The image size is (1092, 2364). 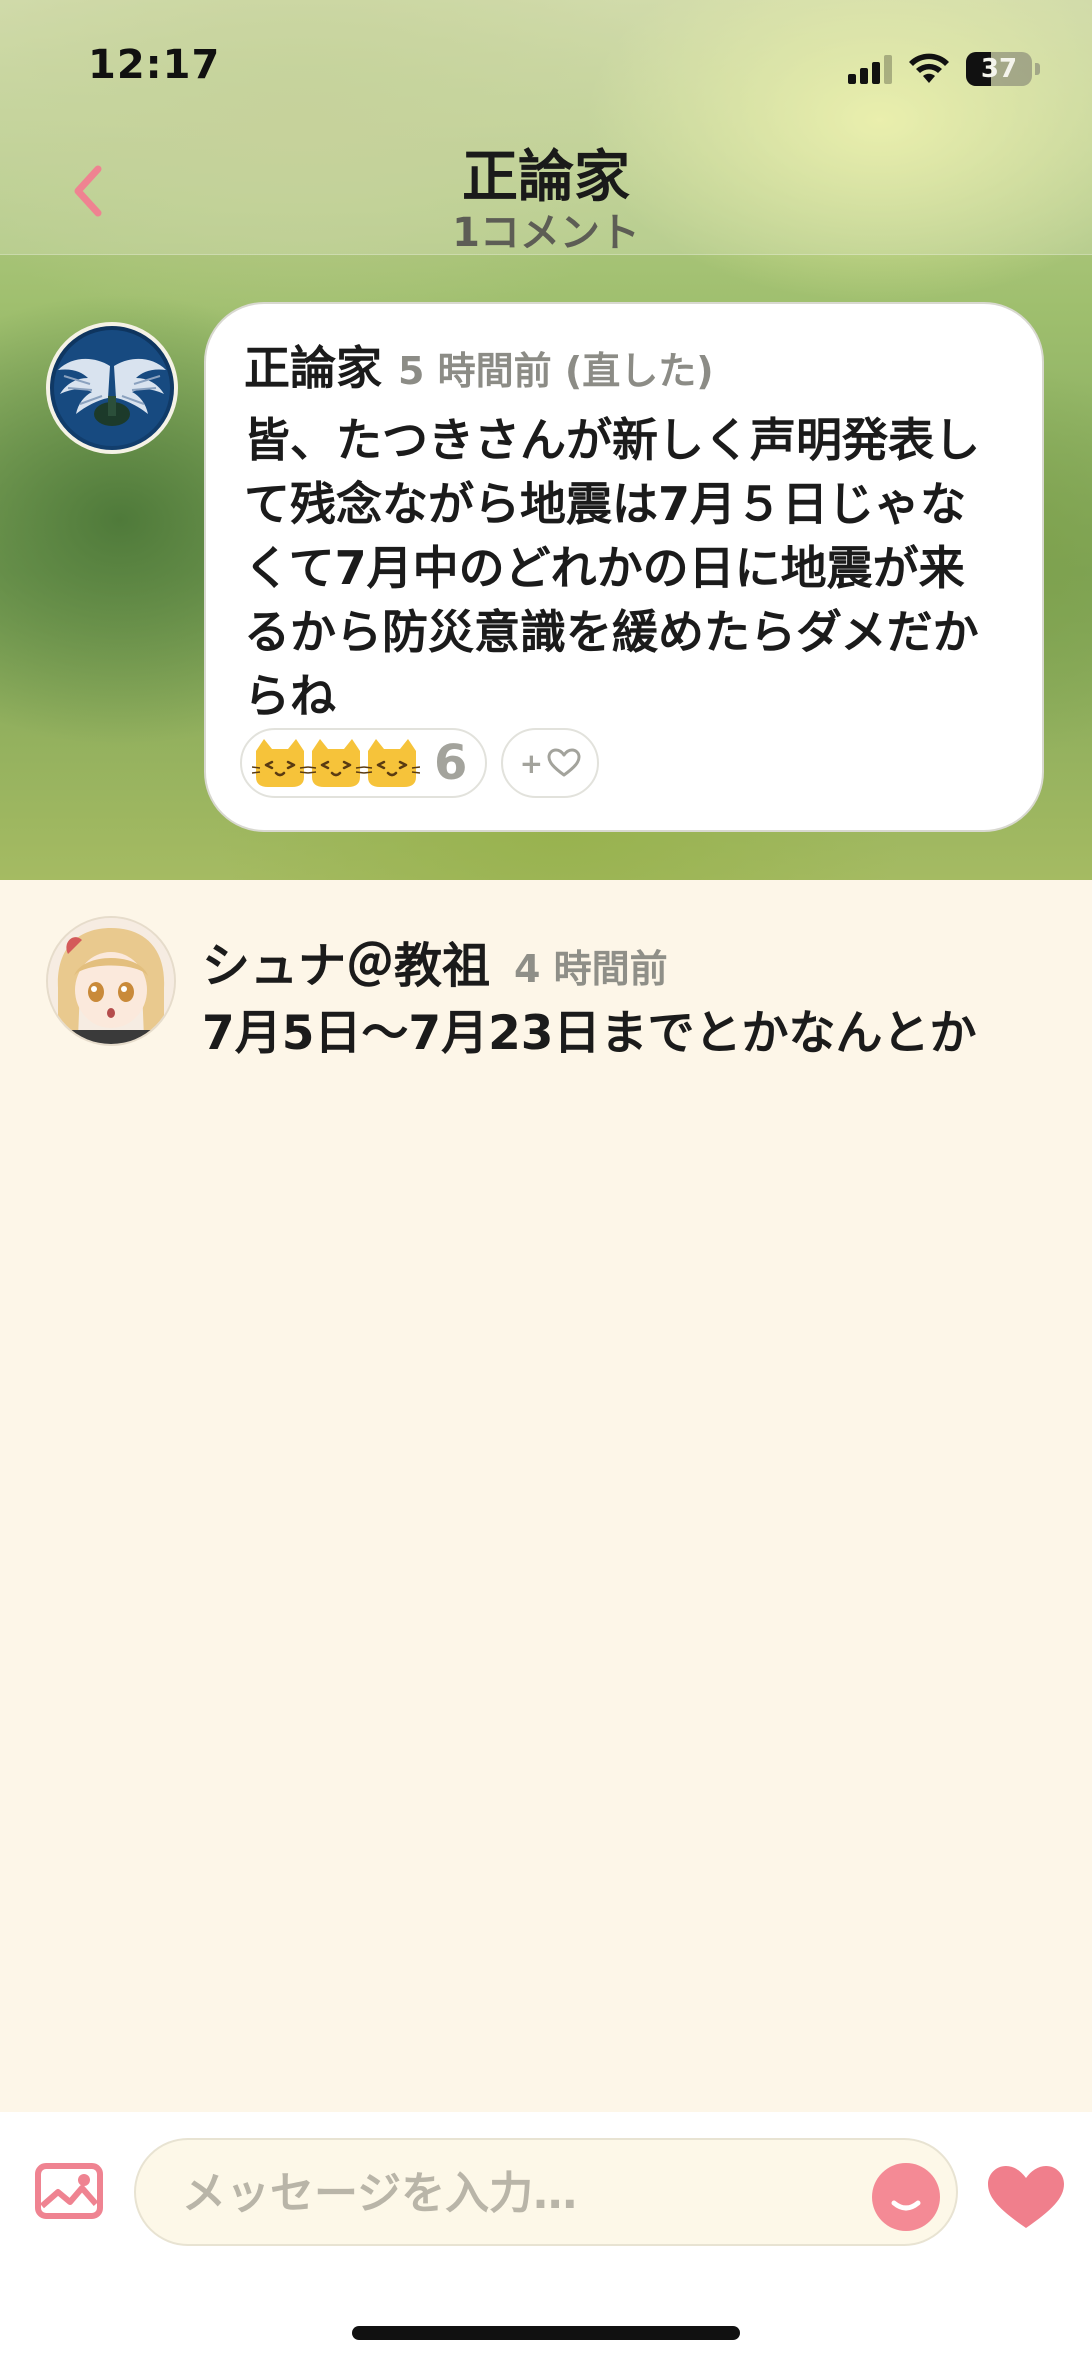 I want to click on post-author-name: 正論家, so click(x=313, y=365).